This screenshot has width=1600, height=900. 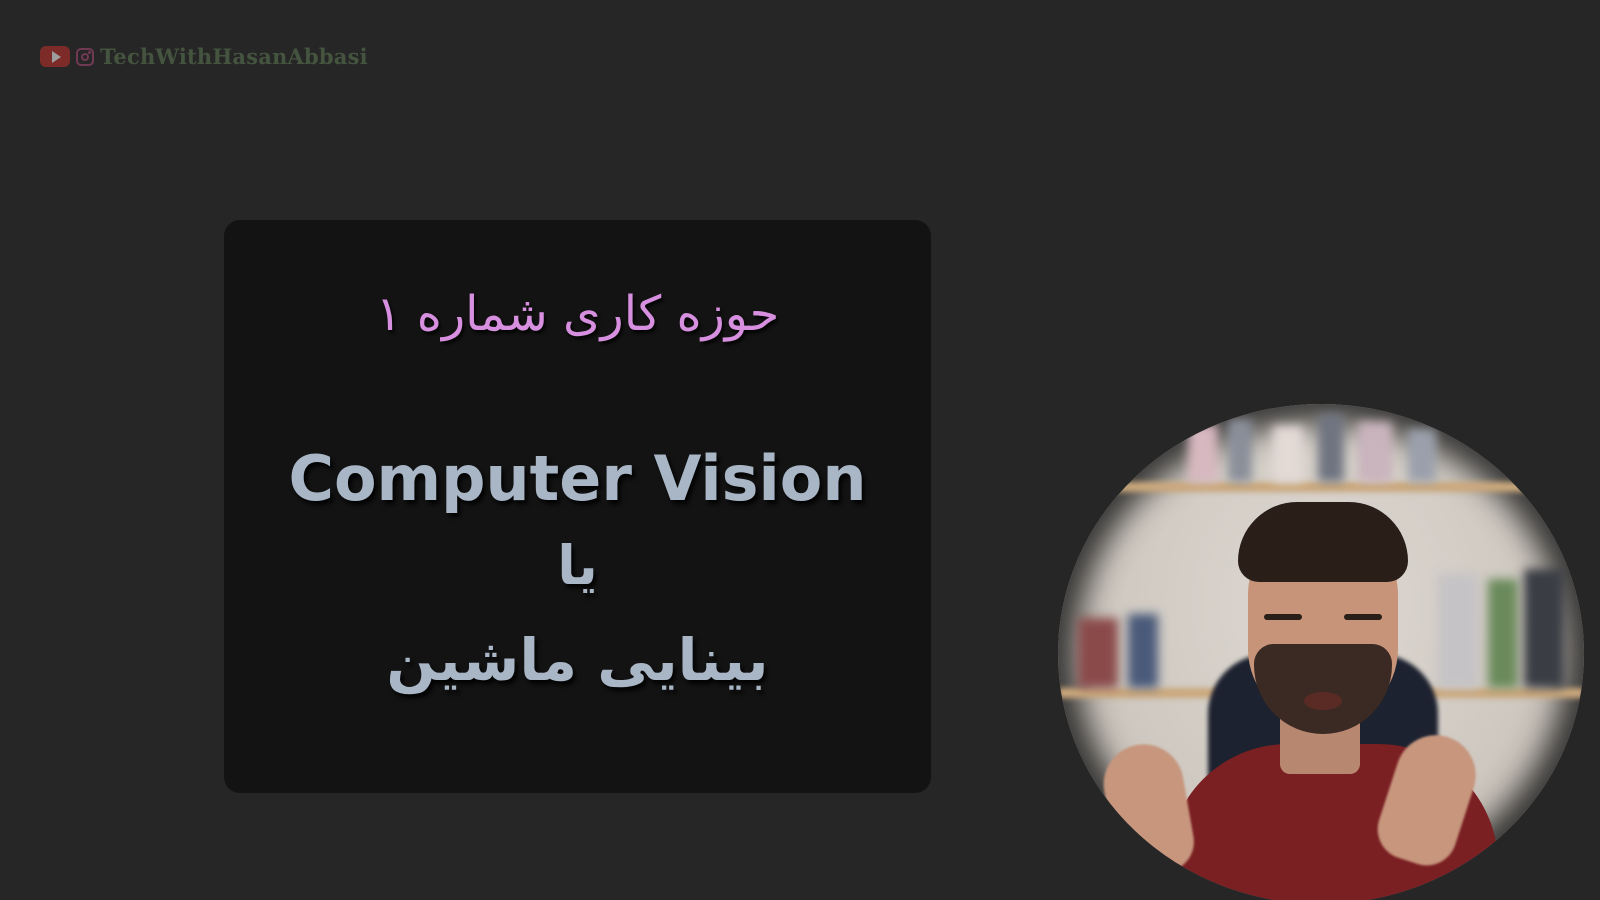 I want to click on channel-watermark: TechWithHasanAbbasi, so click(x=204, y=56).